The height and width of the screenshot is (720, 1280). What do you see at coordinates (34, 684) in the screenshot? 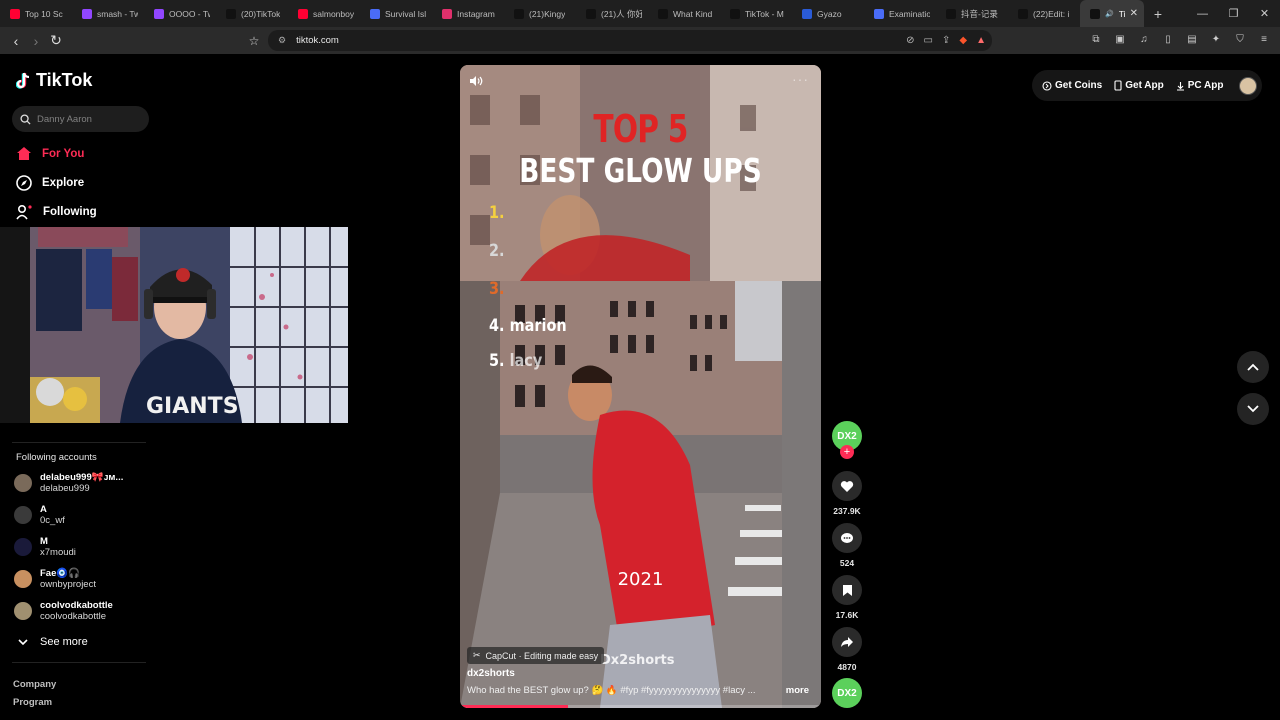
I see `footer-link-company: Company` at bounding box center [34, 684].